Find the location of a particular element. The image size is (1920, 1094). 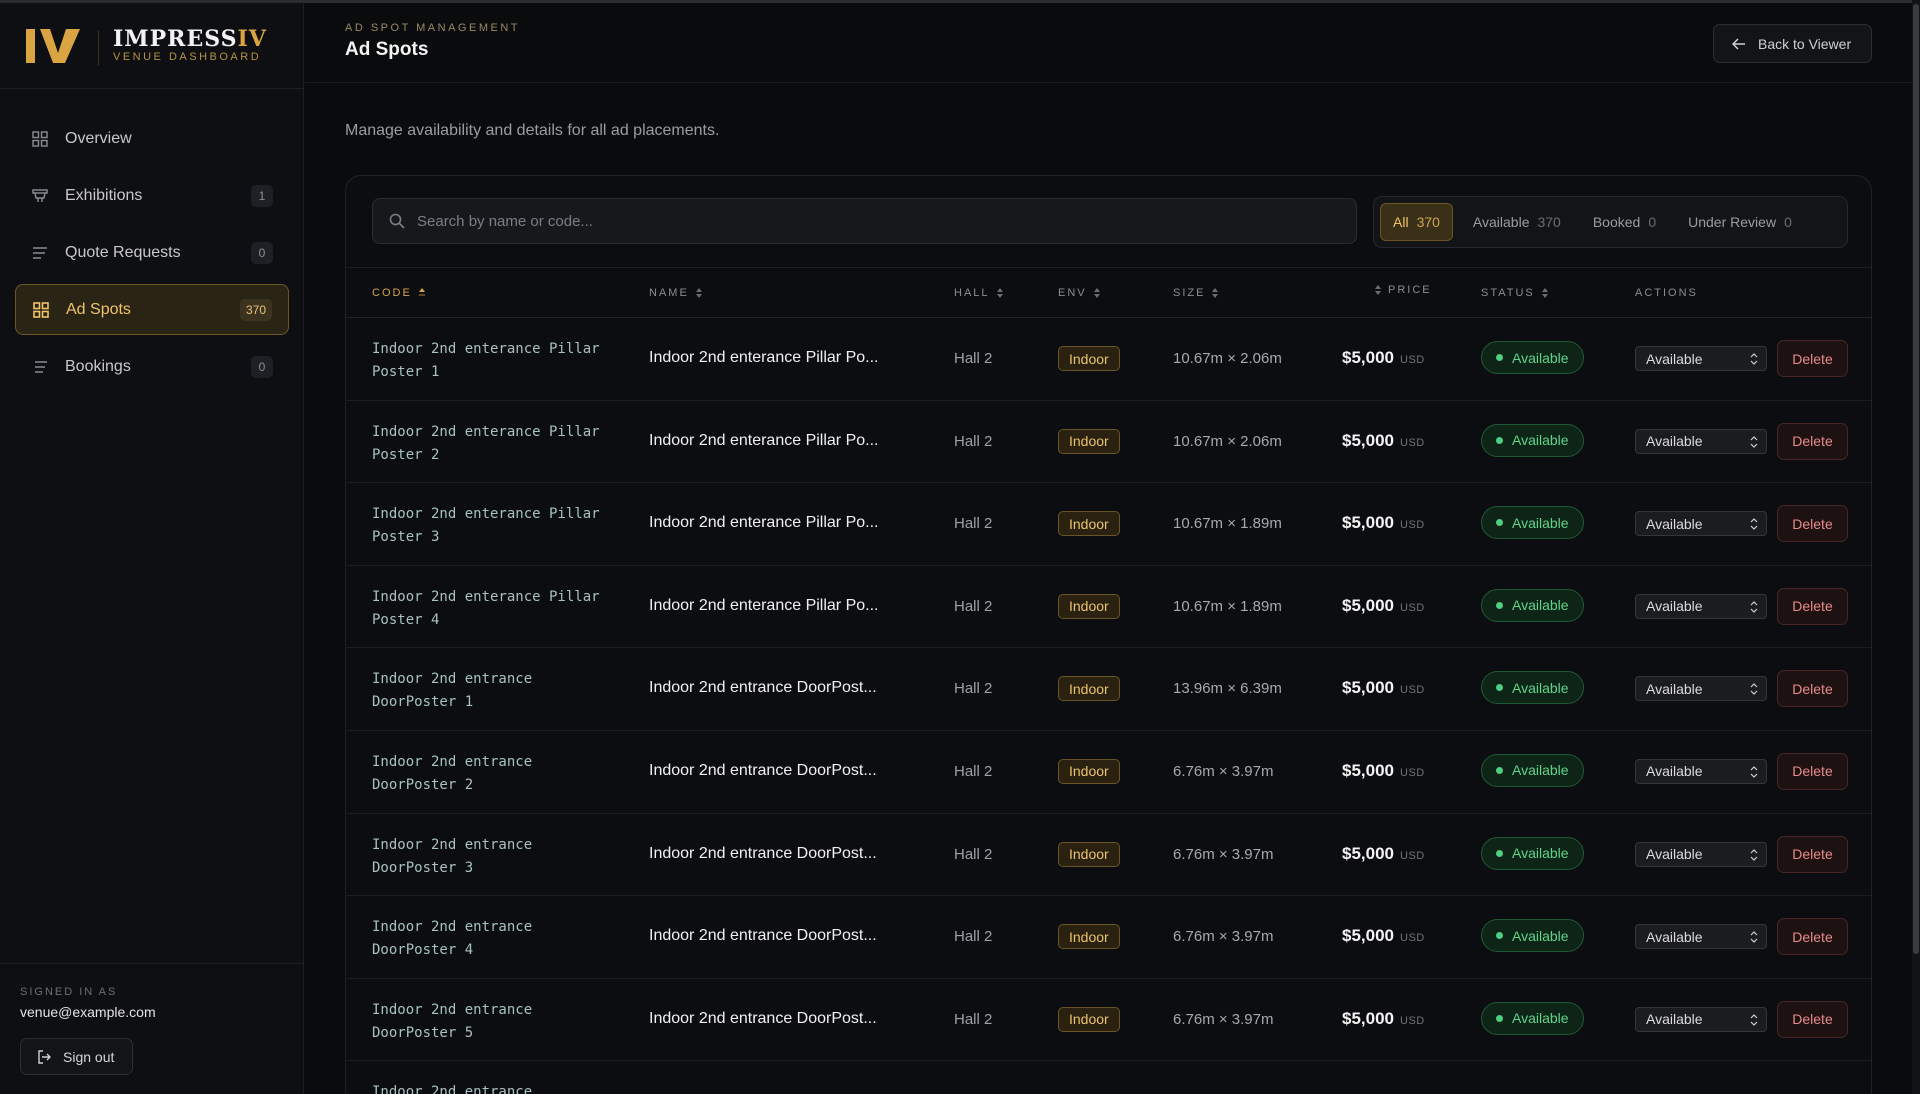

search-input is located at coordinates (886, 221).